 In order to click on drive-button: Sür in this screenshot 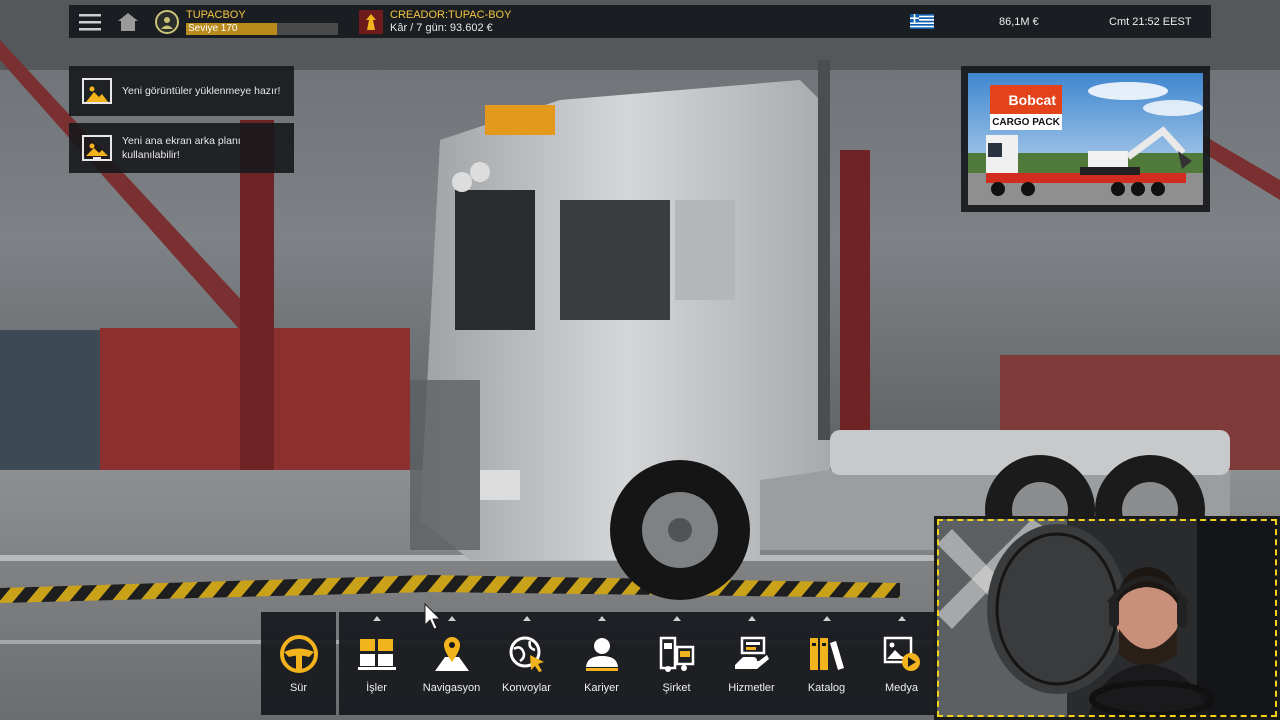, I will do `click(298, 663)`.